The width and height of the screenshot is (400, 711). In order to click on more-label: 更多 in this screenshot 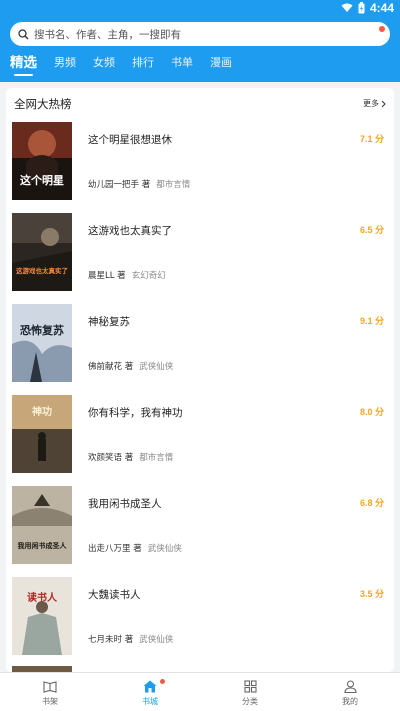, I will do `click(371, 103)`.